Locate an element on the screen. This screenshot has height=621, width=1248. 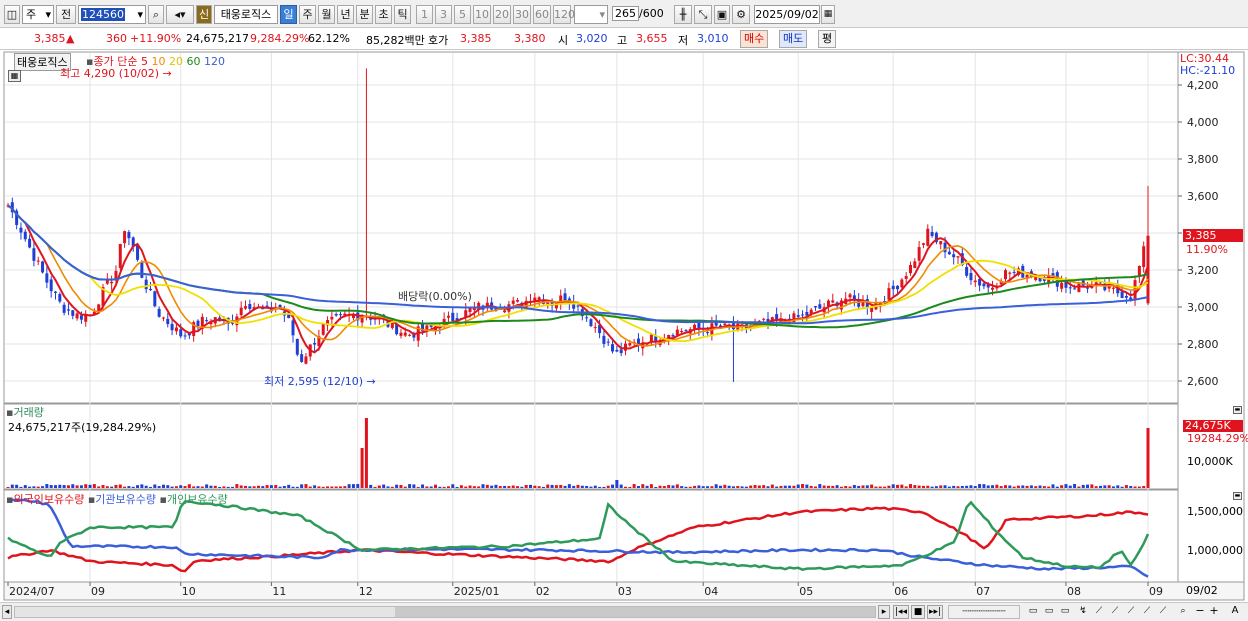
zoom-in-icon: + is located at coordinates (1214, 612).